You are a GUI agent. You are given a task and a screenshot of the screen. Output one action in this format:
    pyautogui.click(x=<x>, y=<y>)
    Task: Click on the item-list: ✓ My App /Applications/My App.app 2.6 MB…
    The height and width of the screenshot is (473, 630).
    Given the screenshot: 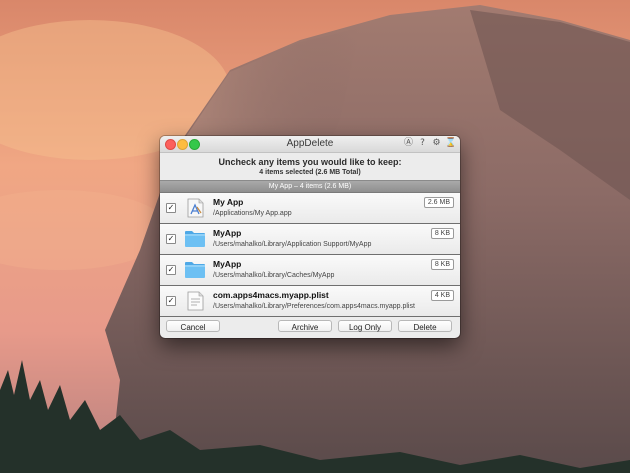 What is the action you would take?
    pyautogui.click(x=310, y=255)
    